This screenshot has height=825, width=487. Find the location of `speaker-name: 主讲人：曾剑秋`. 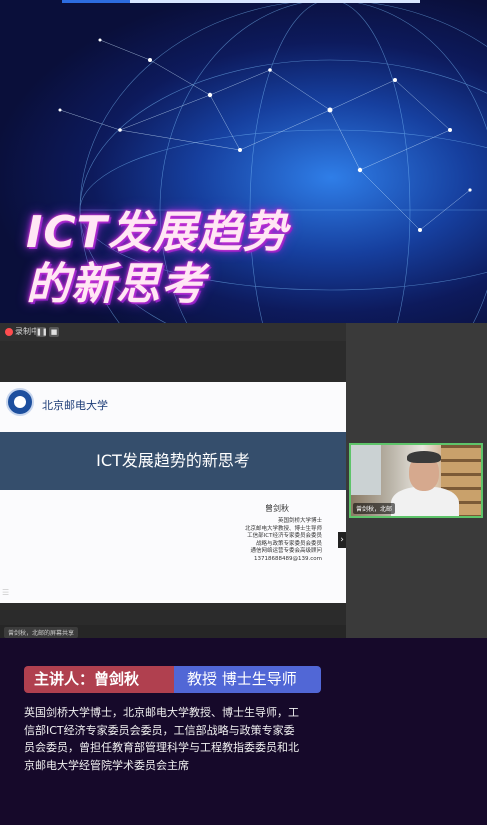

speaker-name: 主讲人：曾剑秋 is located at coordinates (87, 679).